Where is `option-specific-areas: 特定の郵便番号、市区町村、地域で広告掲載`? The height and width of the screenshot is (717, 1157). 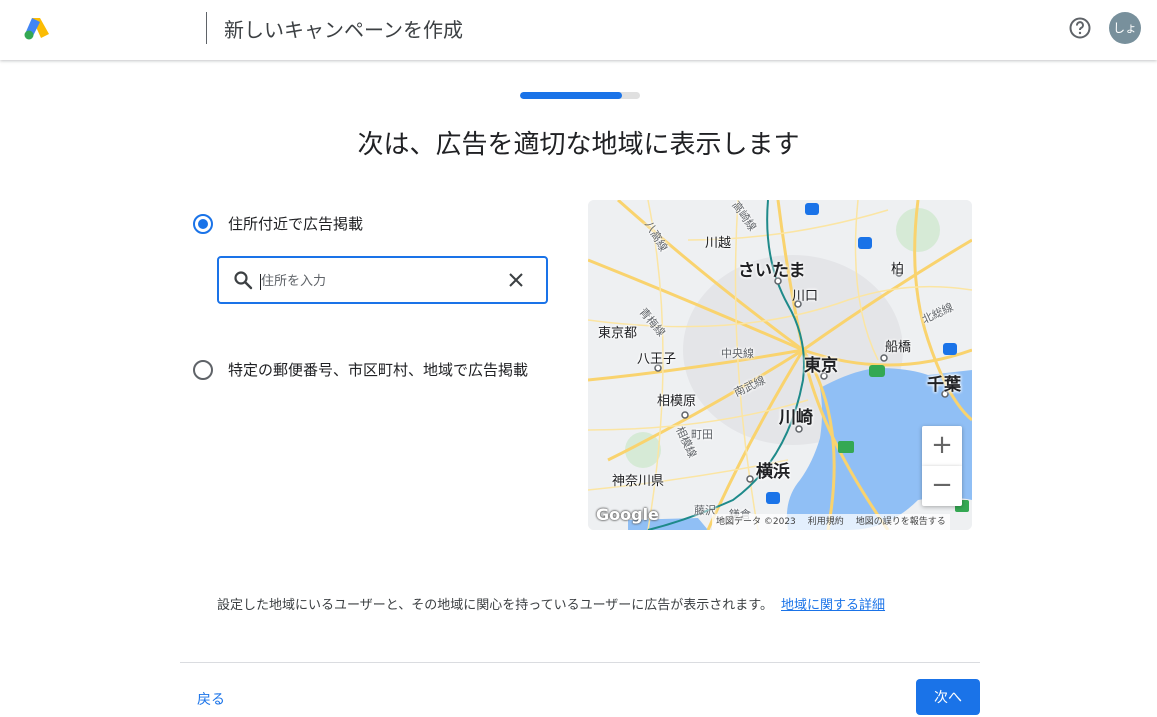
option-specific-areas: 特定の郵便番号、市区町村、地域で広告掲載 is located at coordinates (360, 369).